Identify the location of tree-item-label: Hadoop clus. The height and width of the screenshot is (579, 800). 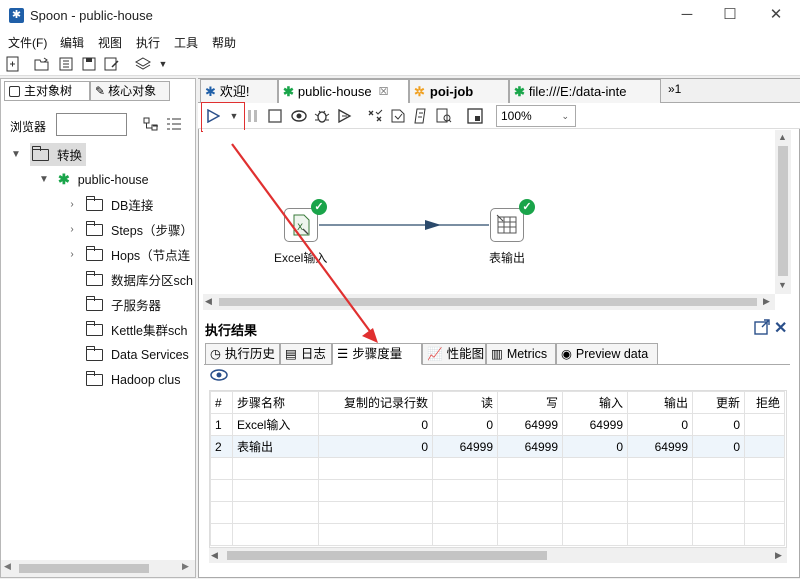
(146, 379).